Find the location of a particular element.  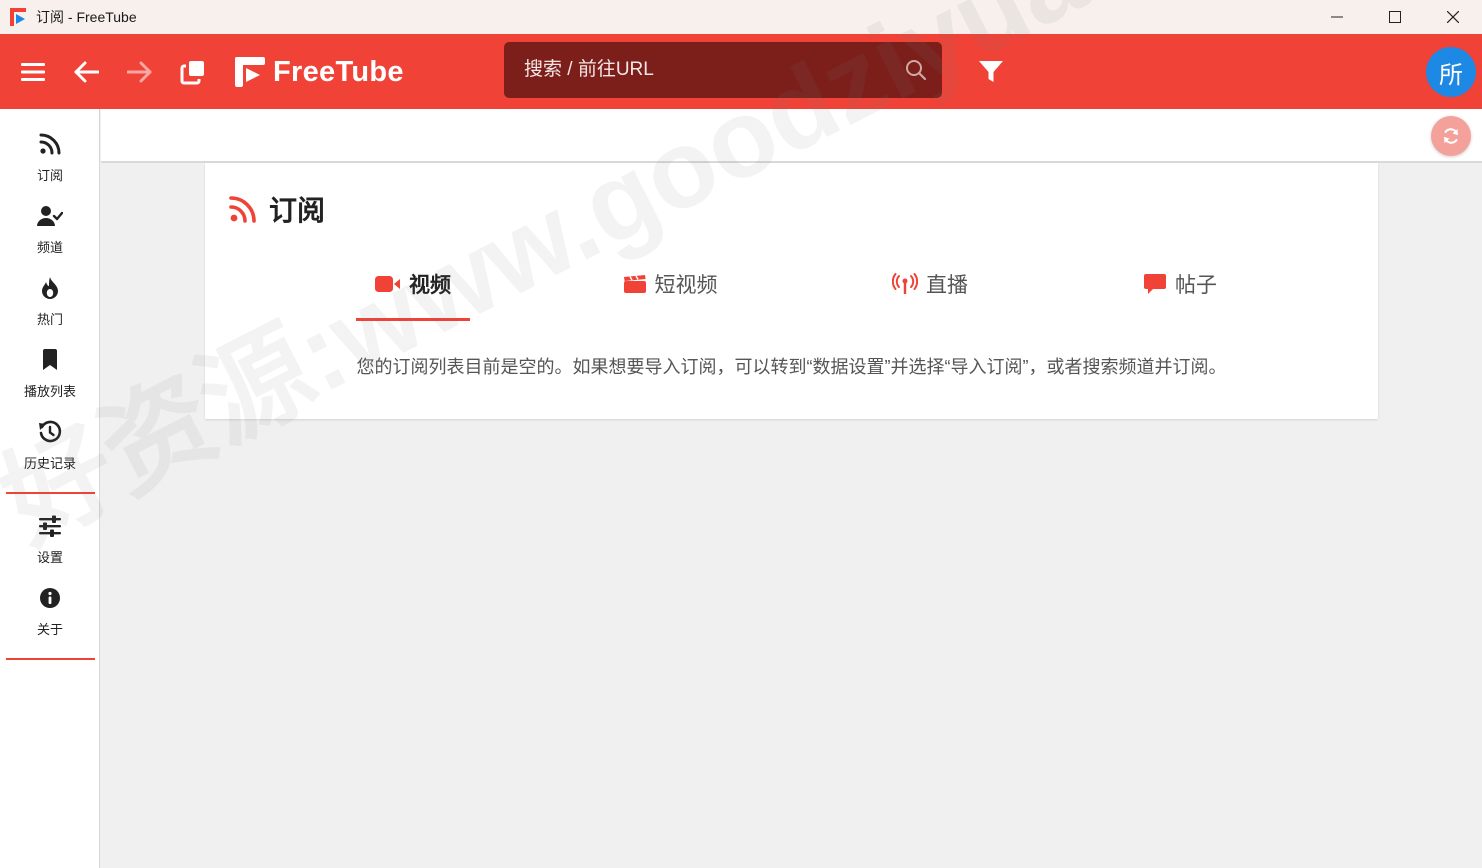

close-window-button is located at coordinates (1453, 17).